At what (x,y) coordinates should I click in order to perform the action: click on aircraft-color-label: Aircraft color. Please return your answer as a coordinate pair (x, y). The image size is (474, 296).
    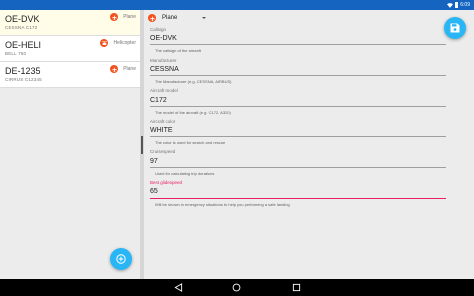
    Looking at the image, I should click on (163, 121).